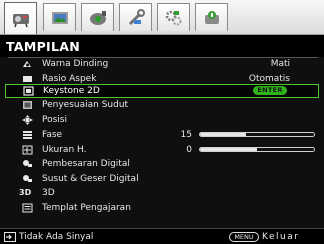  What do you see at coordinates (64, 150) in the screenshot?
I see `menu-item-label: Ukuran H.` at bounding box center [64, 150].